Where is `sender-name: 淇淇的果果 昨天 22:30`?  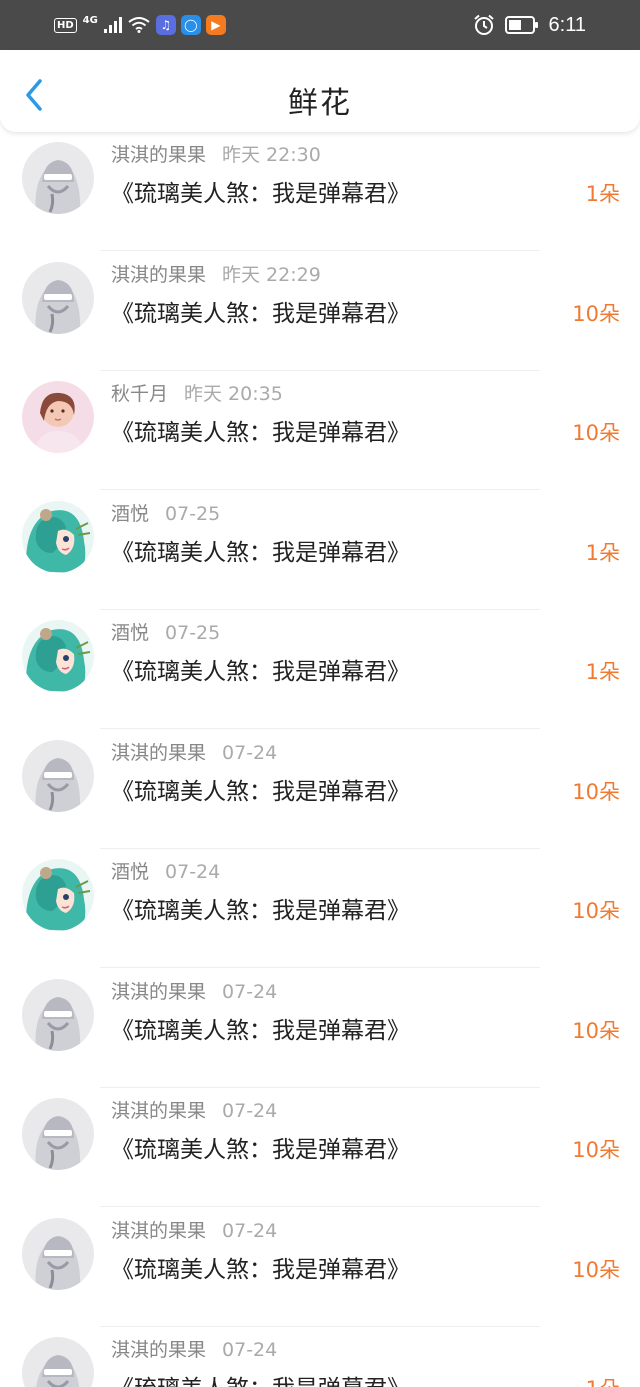
sender-name: 淇淇的果果 昨天 22:30 is located at coordinates (216, 153).